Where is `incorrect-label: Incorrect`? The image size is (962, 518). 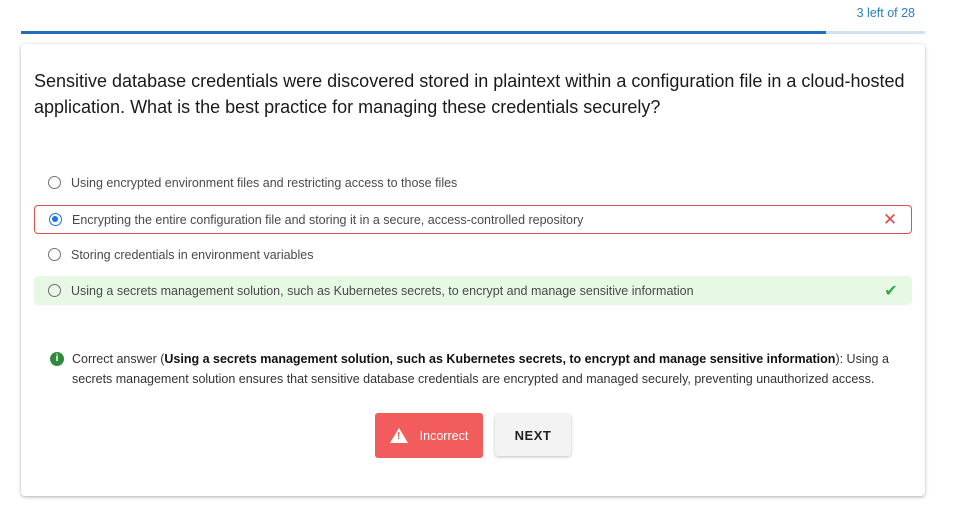
incorrect-label: Incorrect is located at coordinates (444, 435).